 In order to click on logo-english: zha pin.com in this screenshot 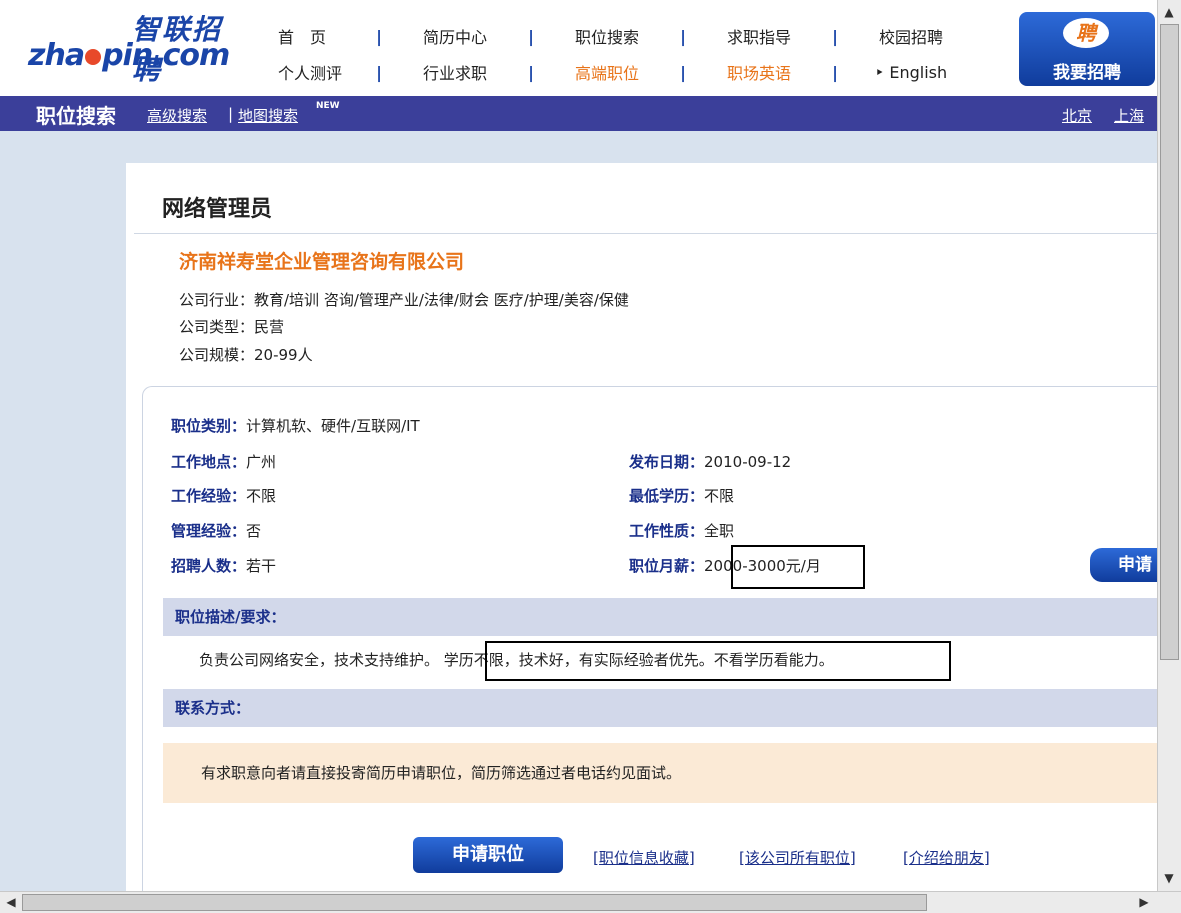, I will do `click(129, 55)`.